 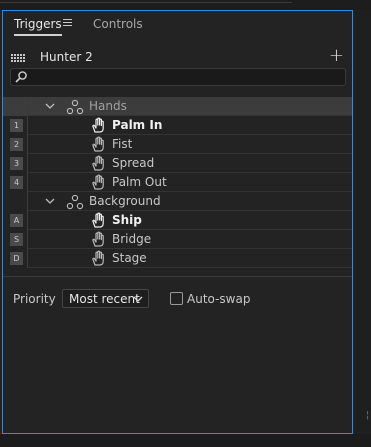 I want to click on key-binding-badge: 2, so click(x=16, y=144).